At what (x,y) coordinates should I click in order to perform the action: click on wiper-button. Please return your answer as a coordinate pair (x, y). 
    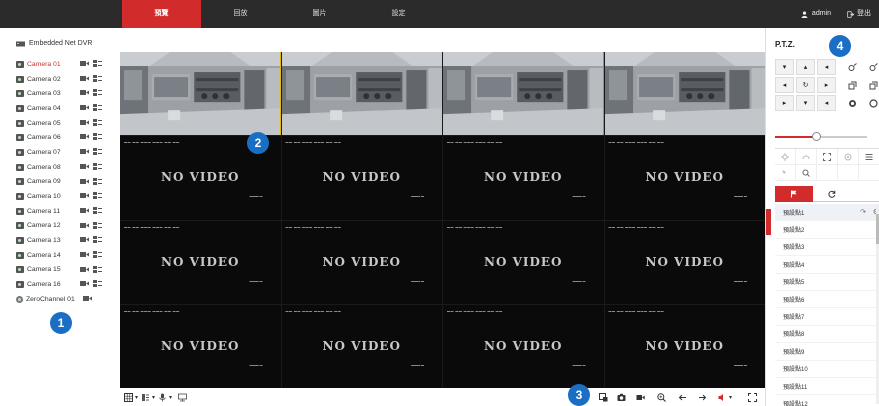
    Looking at the image, I should click on (806, 157).